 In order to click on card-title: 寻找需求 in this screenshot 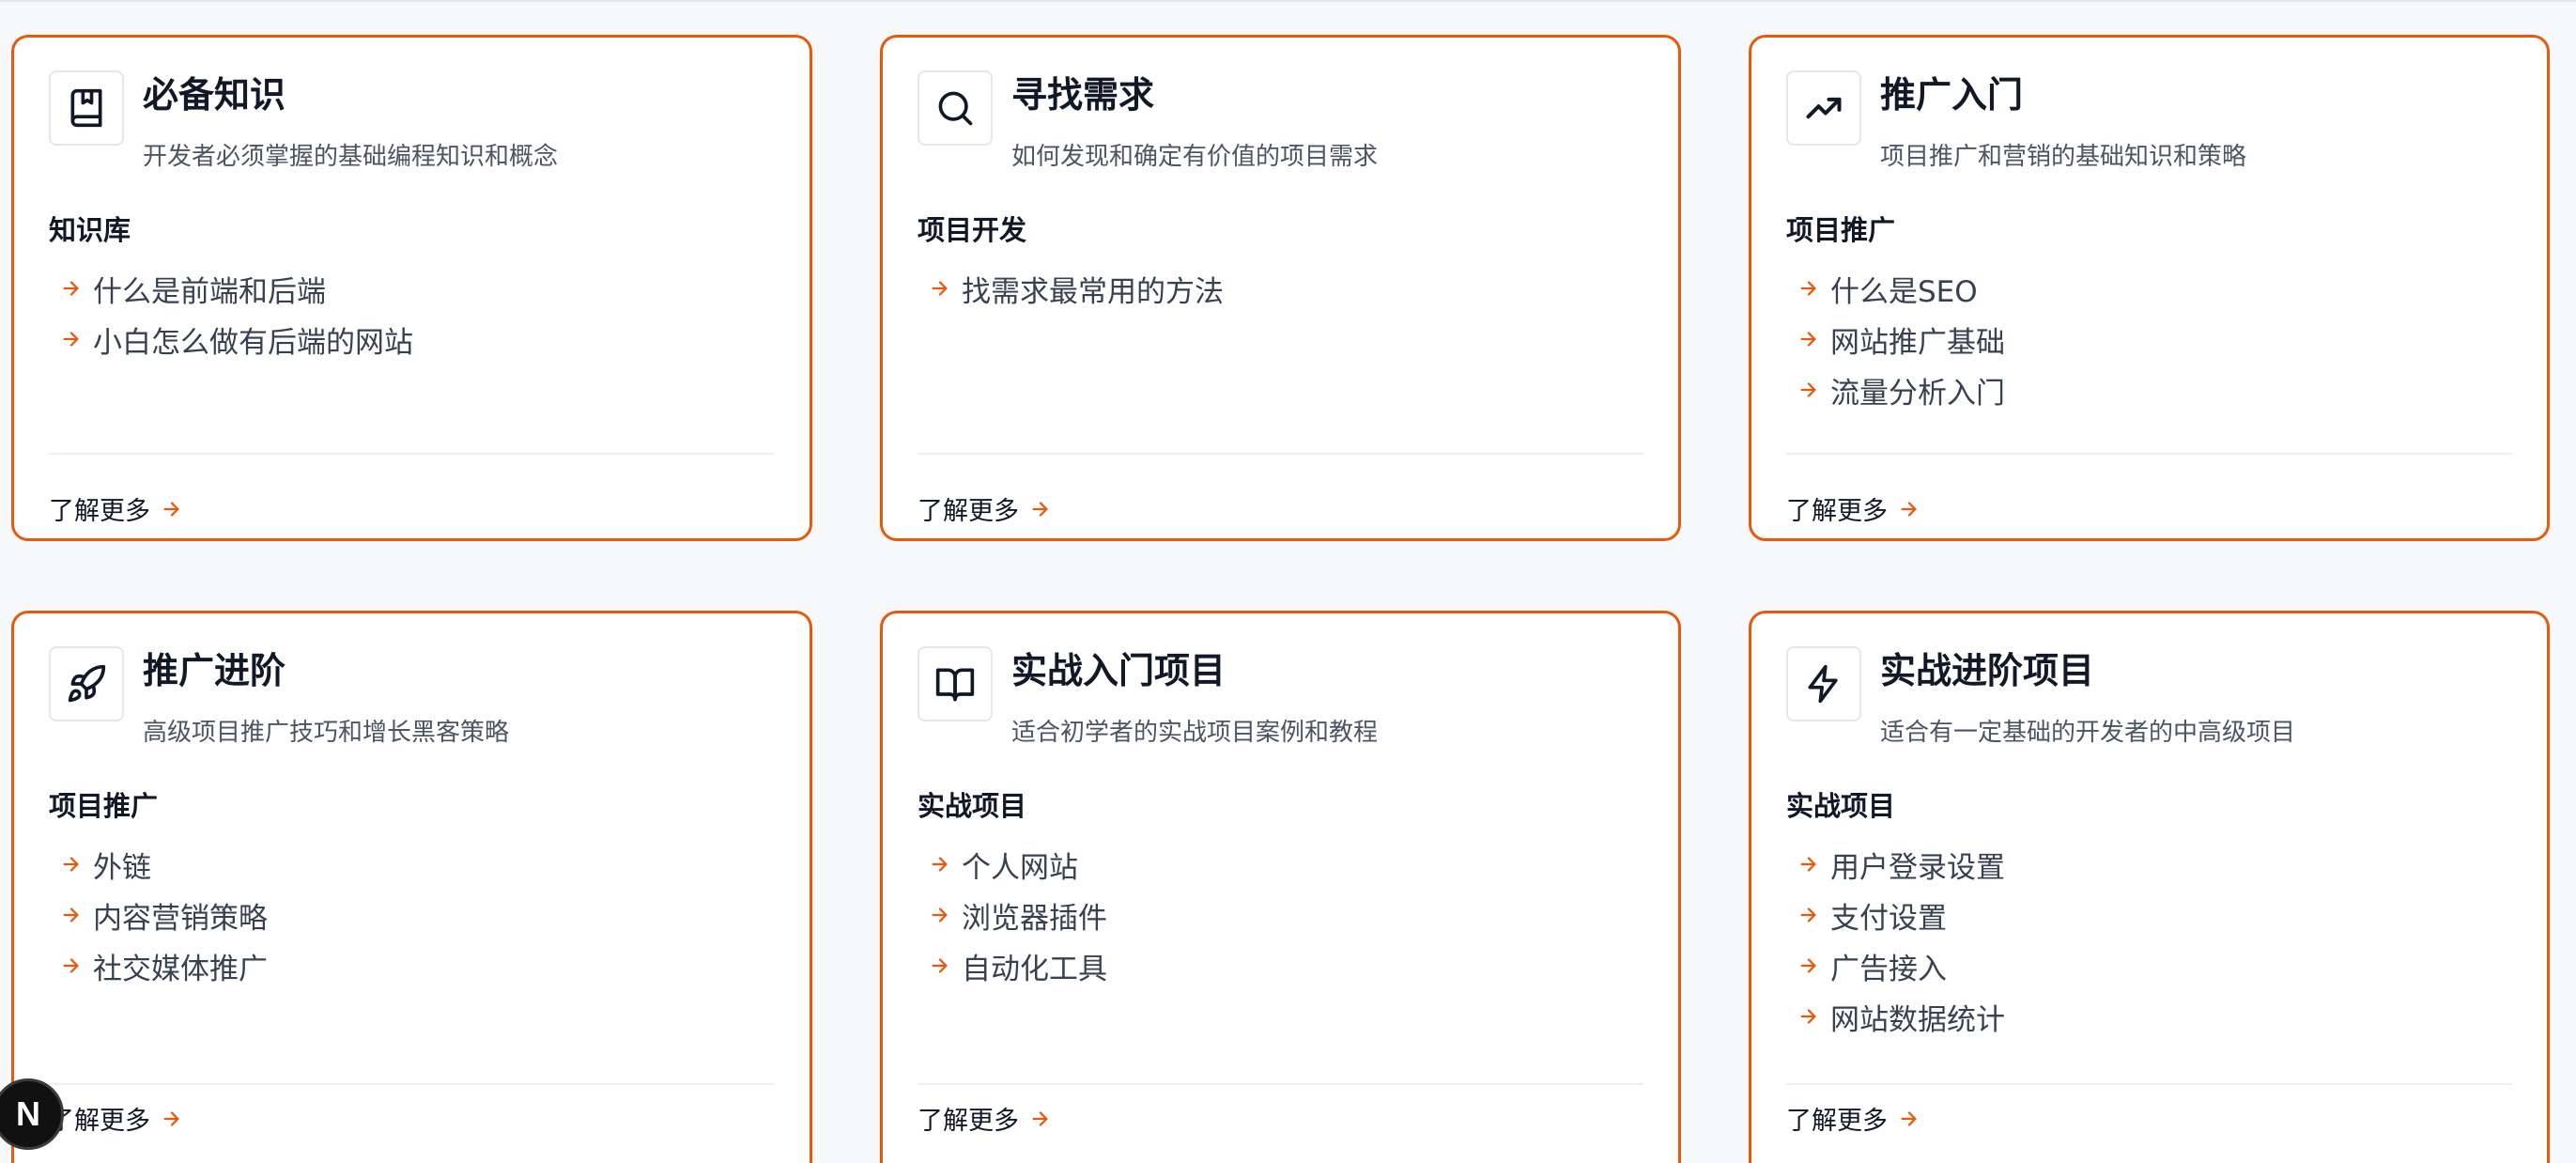, I will do `click(1083, 95)`.